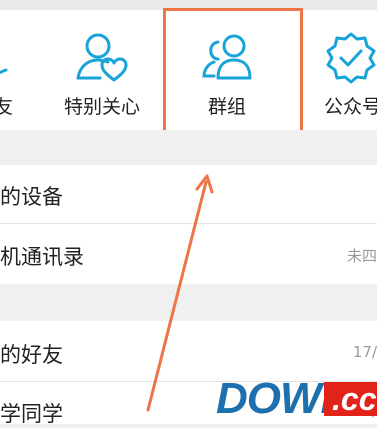  I want to click on category-special-care: 特别关心, so click(102, 70).